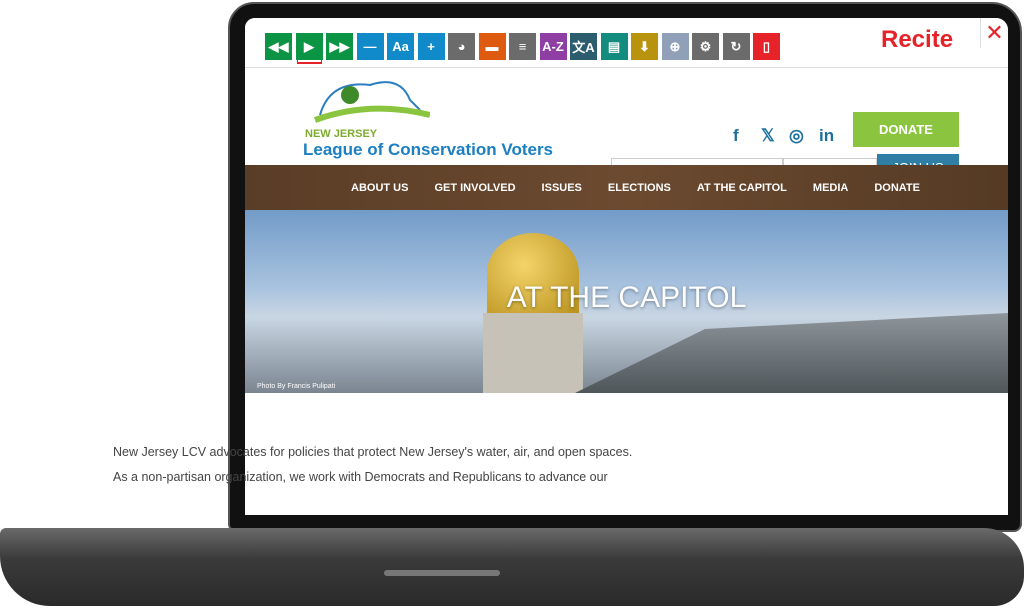  I want to click on magnifier-icon: ⊕, so click(675, 46).